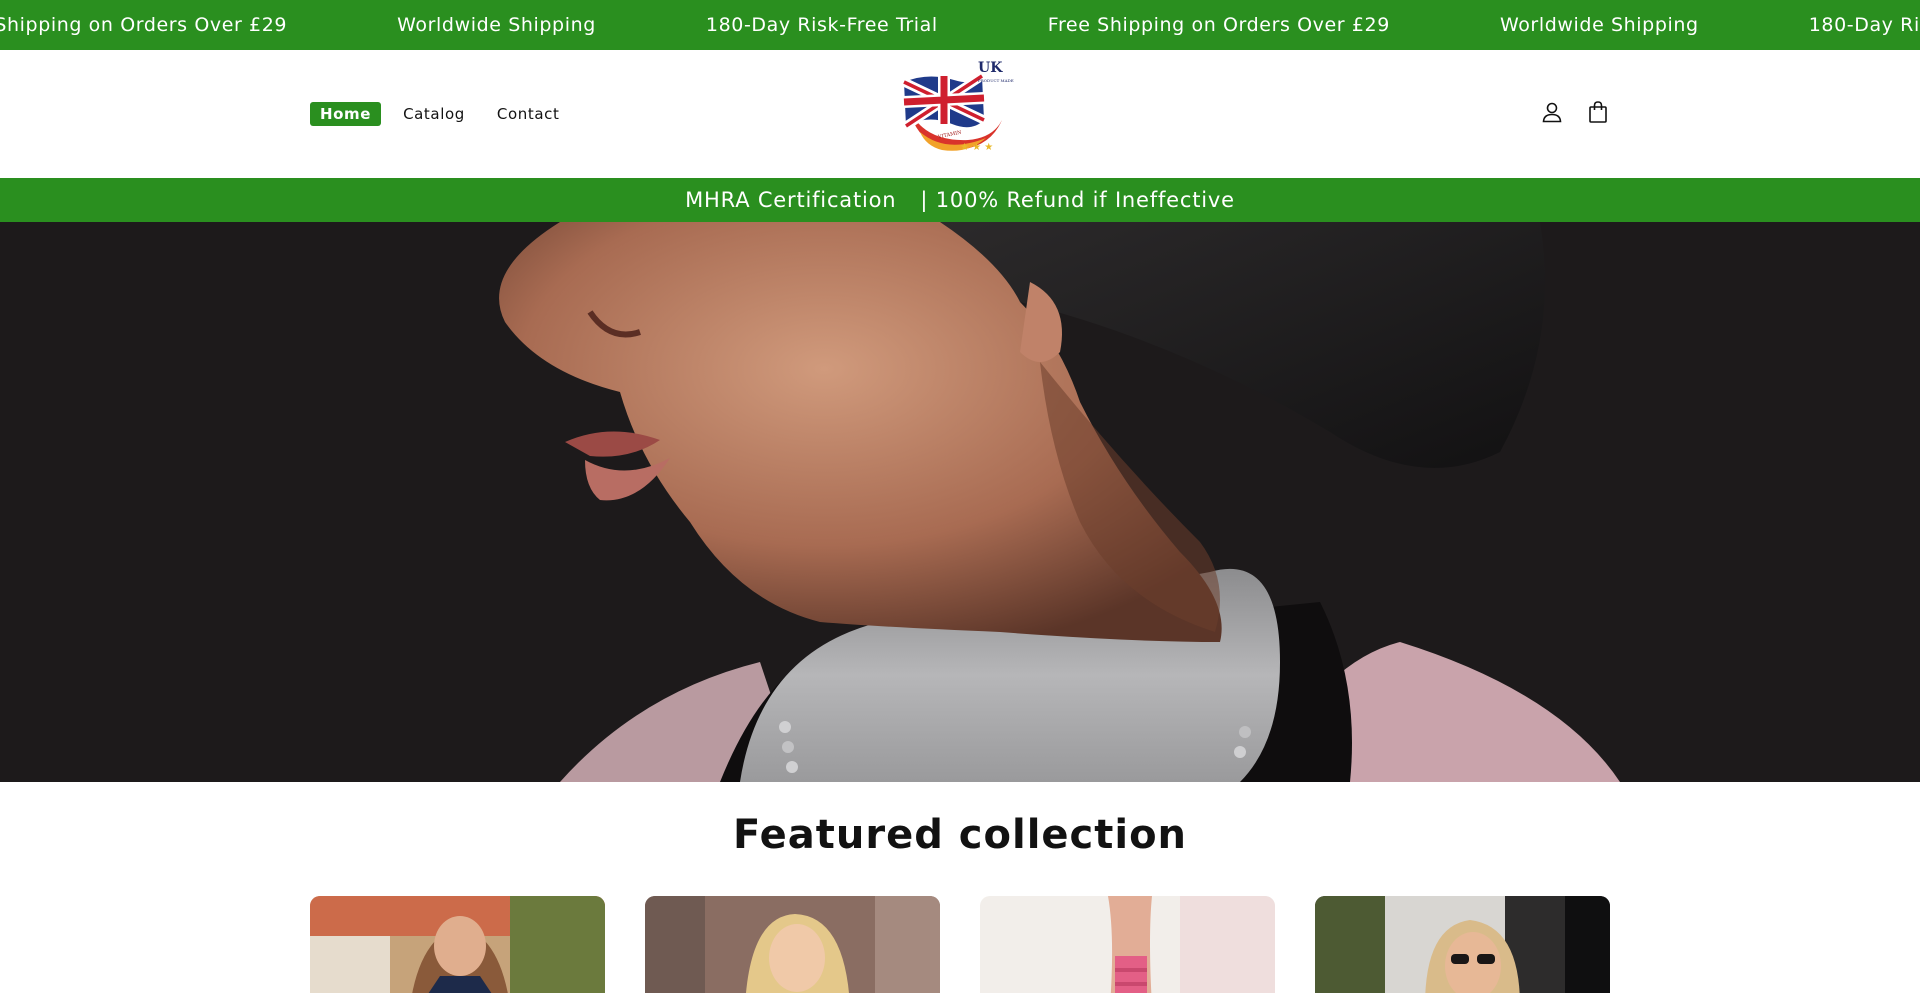 This screenshot has height=993, width=1920. What do you see at coordinates (1598, 112) in the screenshot?
I see `cart-icon` at bounding box center [1598, 112].